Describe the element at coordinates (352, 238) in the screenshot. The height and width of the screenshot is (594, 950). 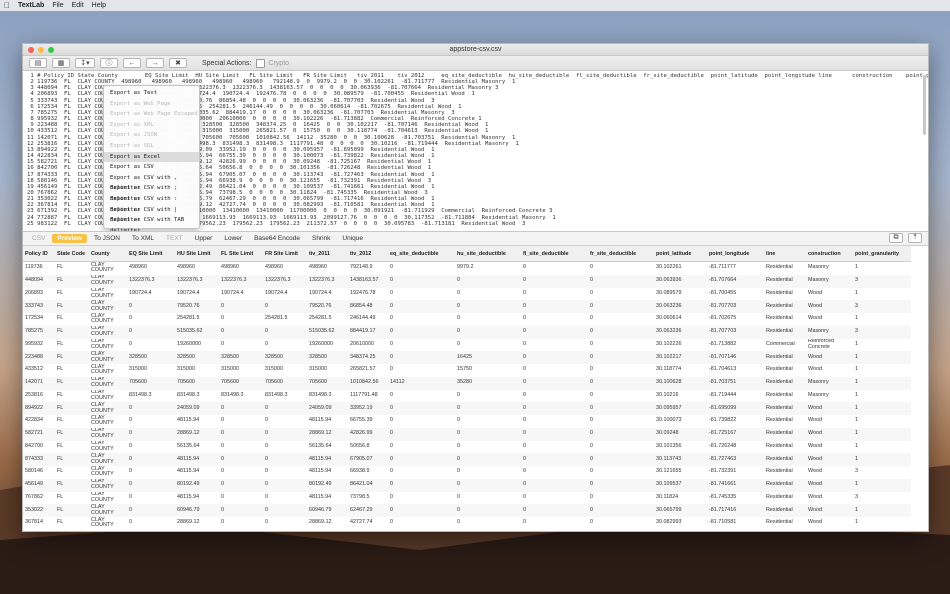
I see `tab-unique: Unique` at that location.